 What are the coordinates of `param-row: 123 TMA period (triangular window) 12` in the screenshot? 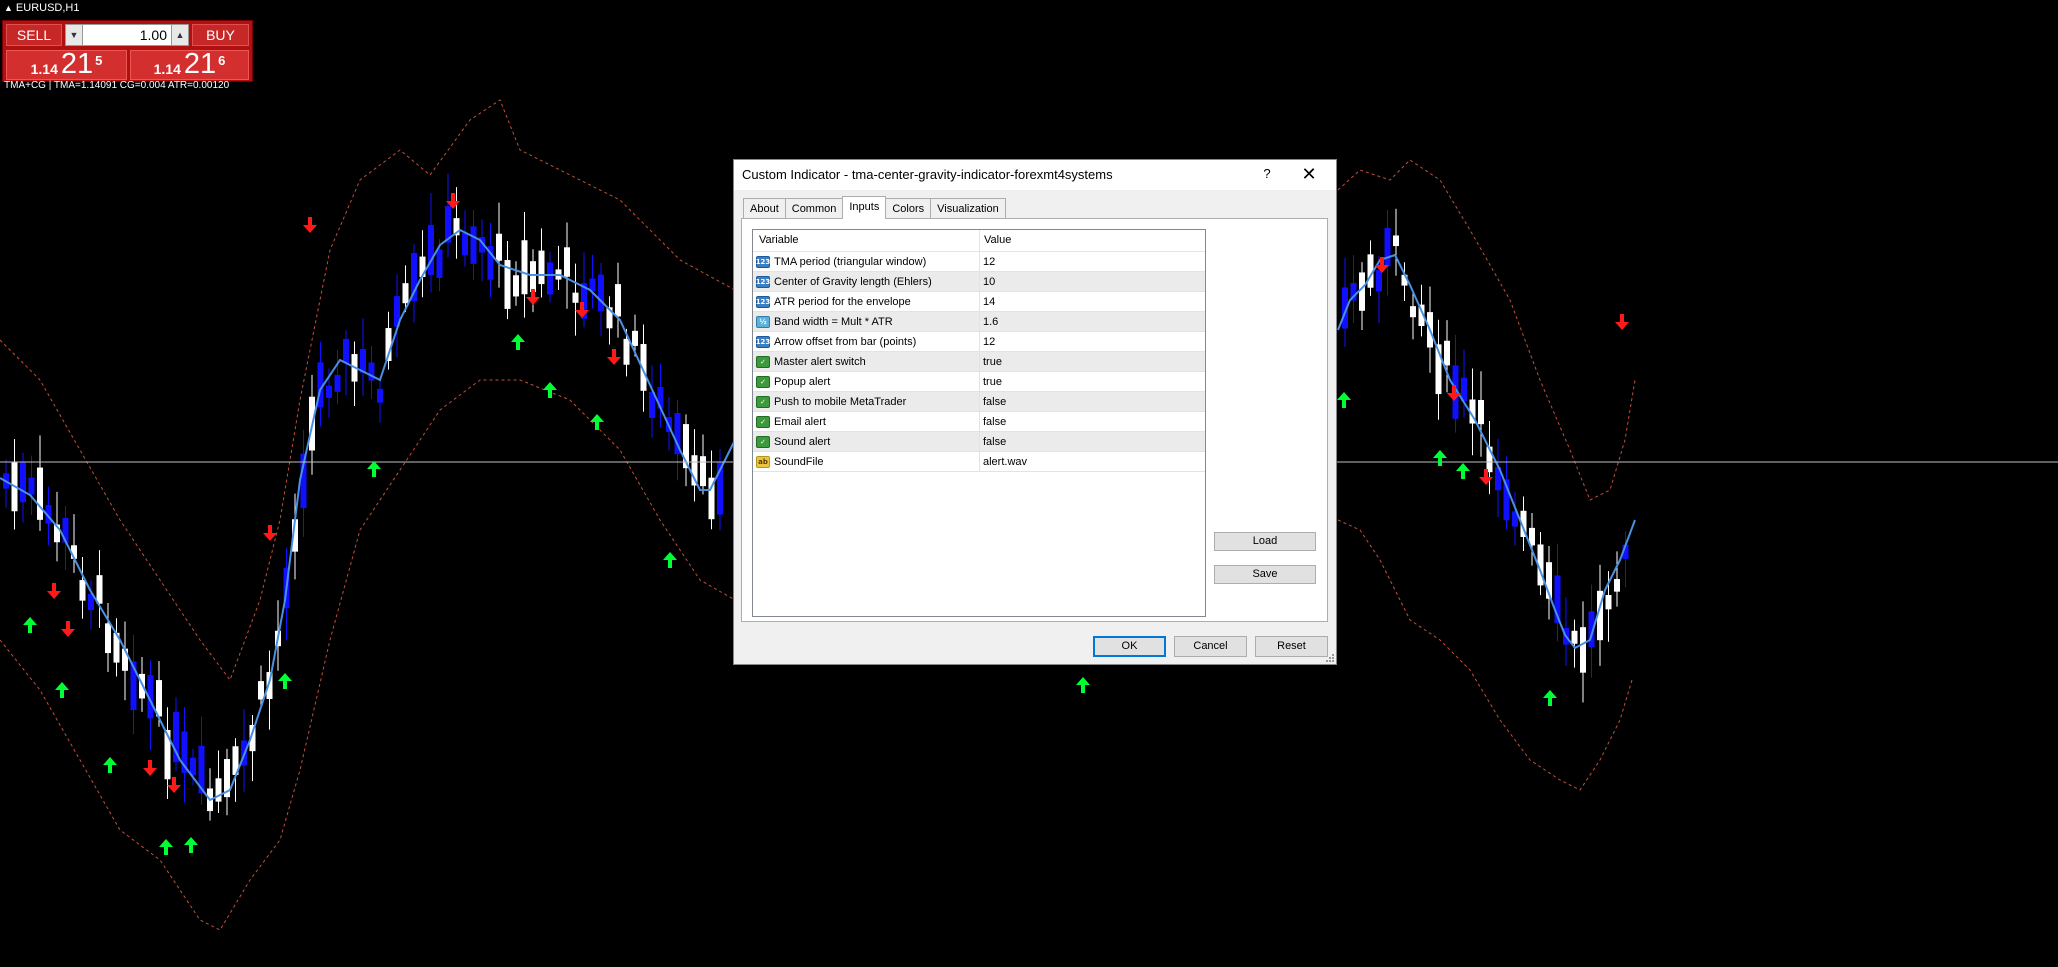 It's located at (979, 262).